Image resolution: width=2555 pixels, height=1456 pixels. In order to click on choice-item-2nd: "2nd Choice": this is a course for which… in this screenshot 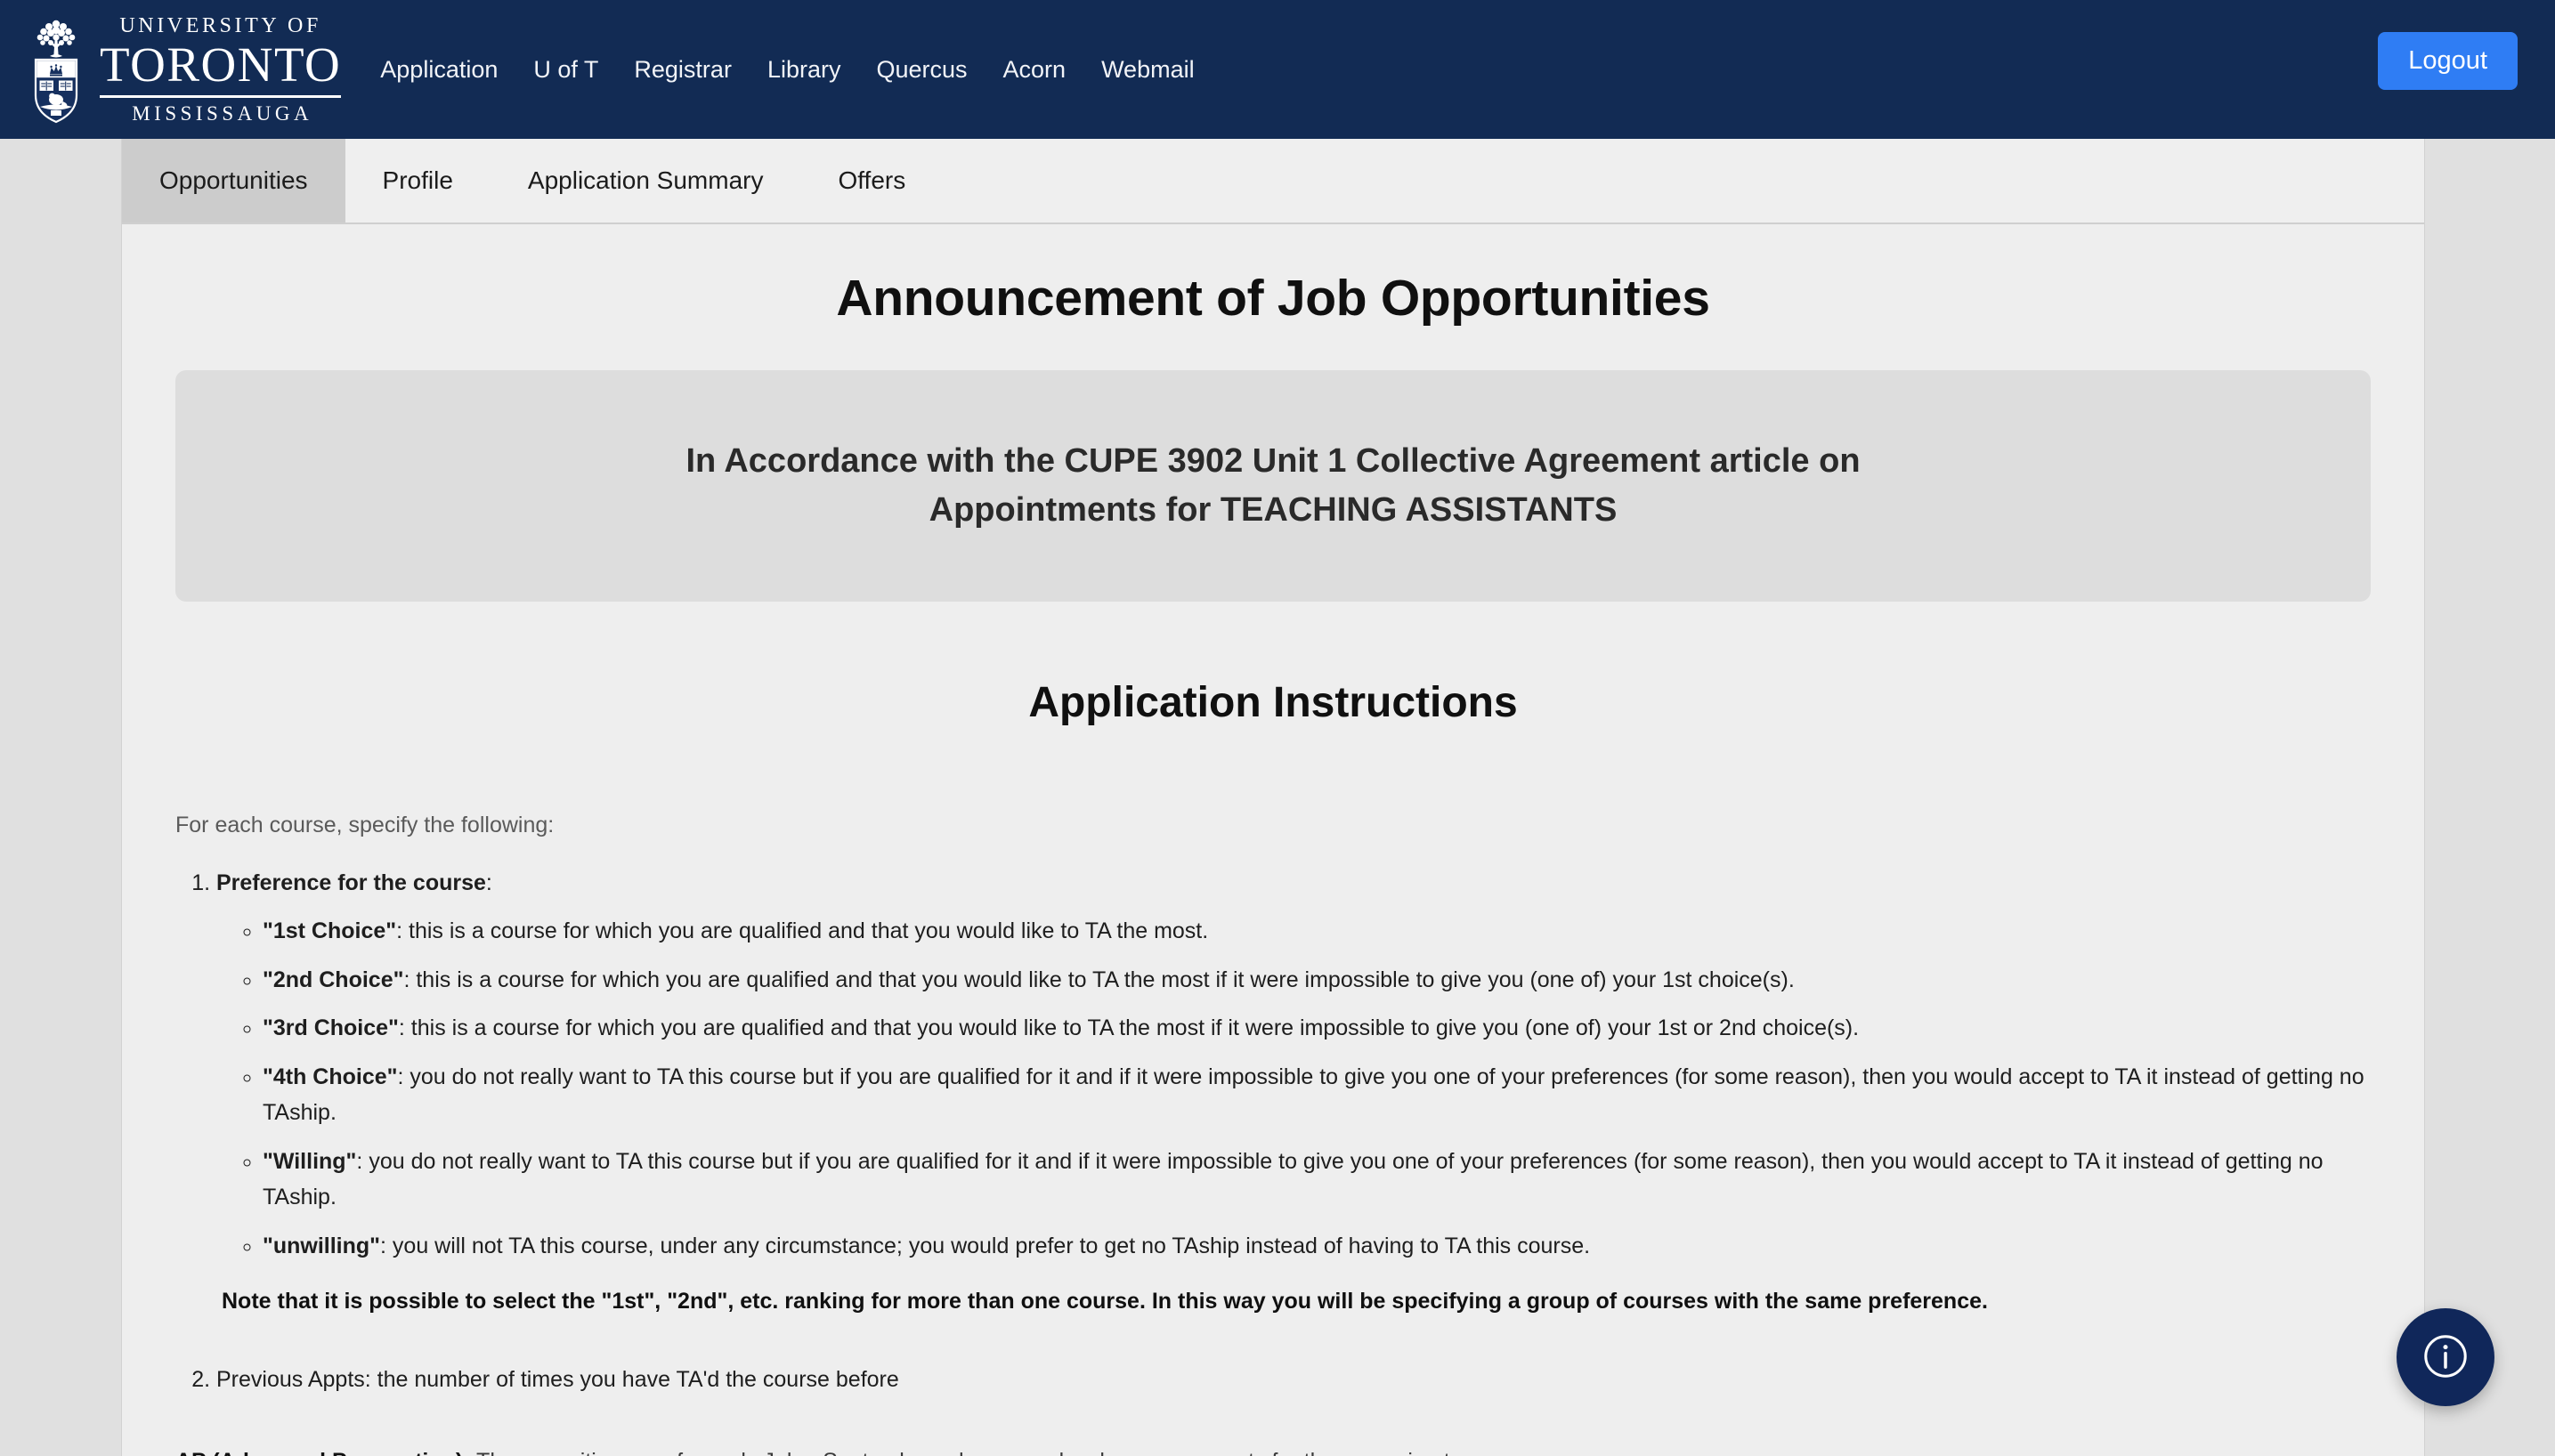, I will do `click(1317, 980)`.